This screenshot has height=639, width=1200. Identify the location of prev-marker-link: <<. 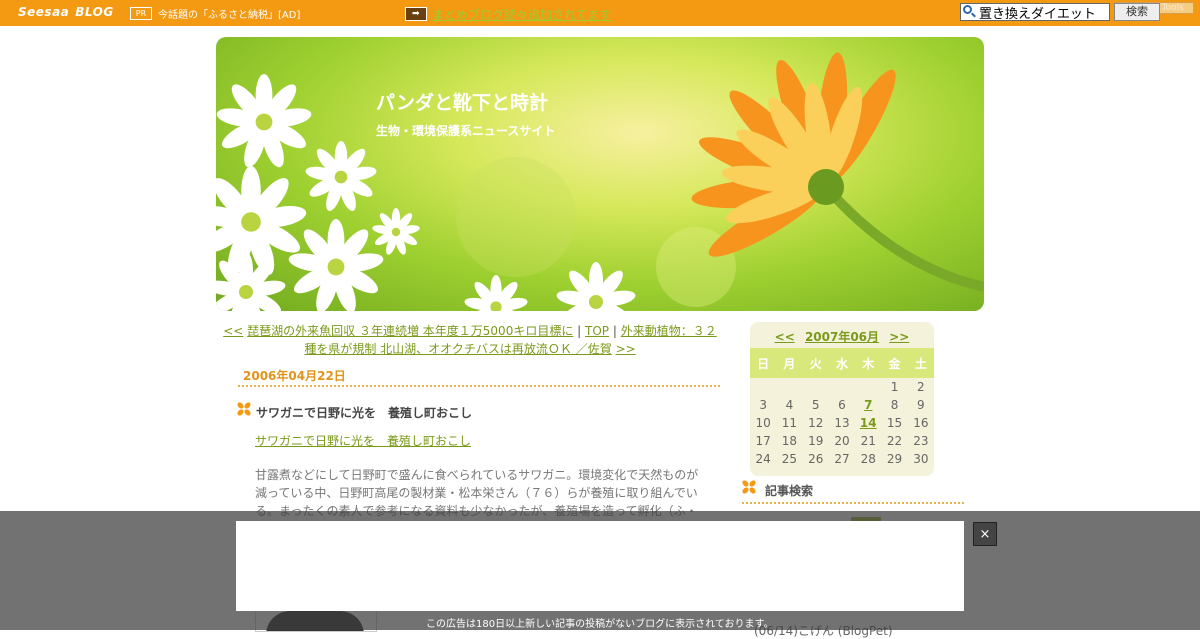
(233, 331).